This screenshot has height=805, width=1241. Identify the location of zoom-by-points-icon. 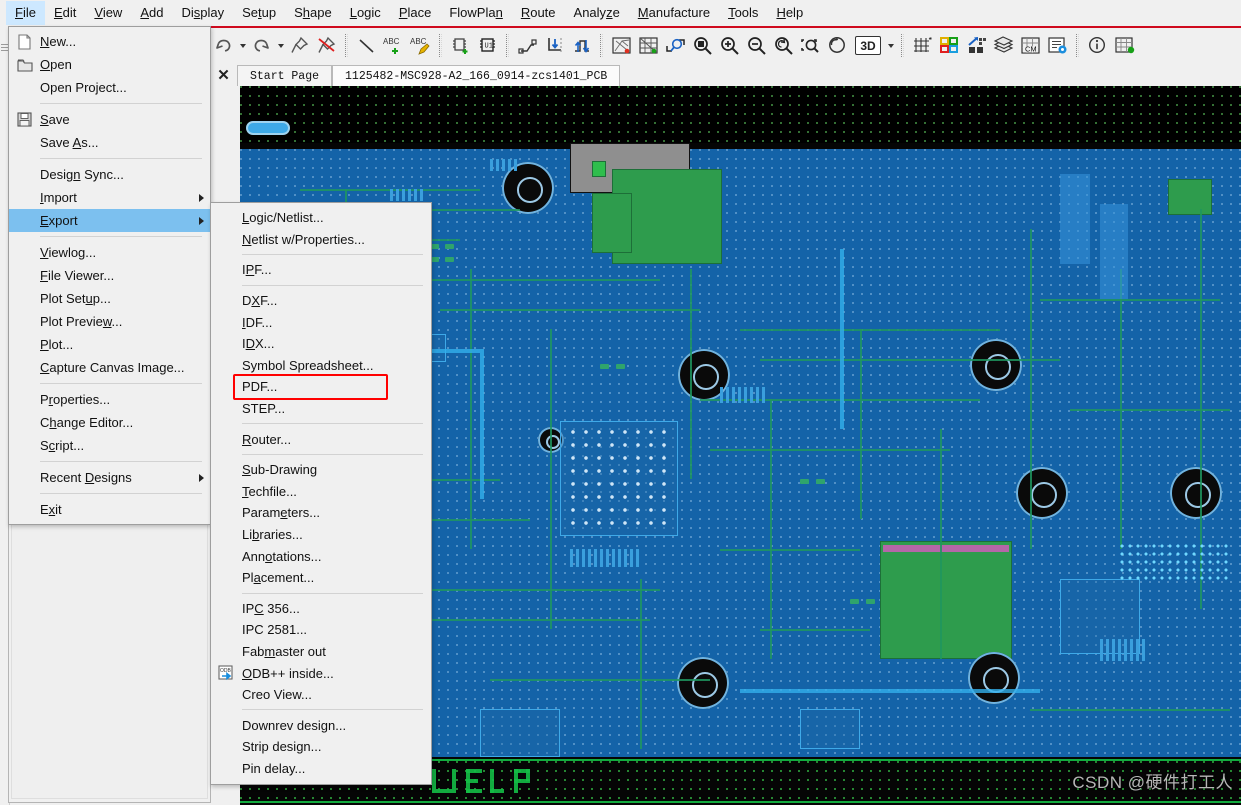
(675, 45).